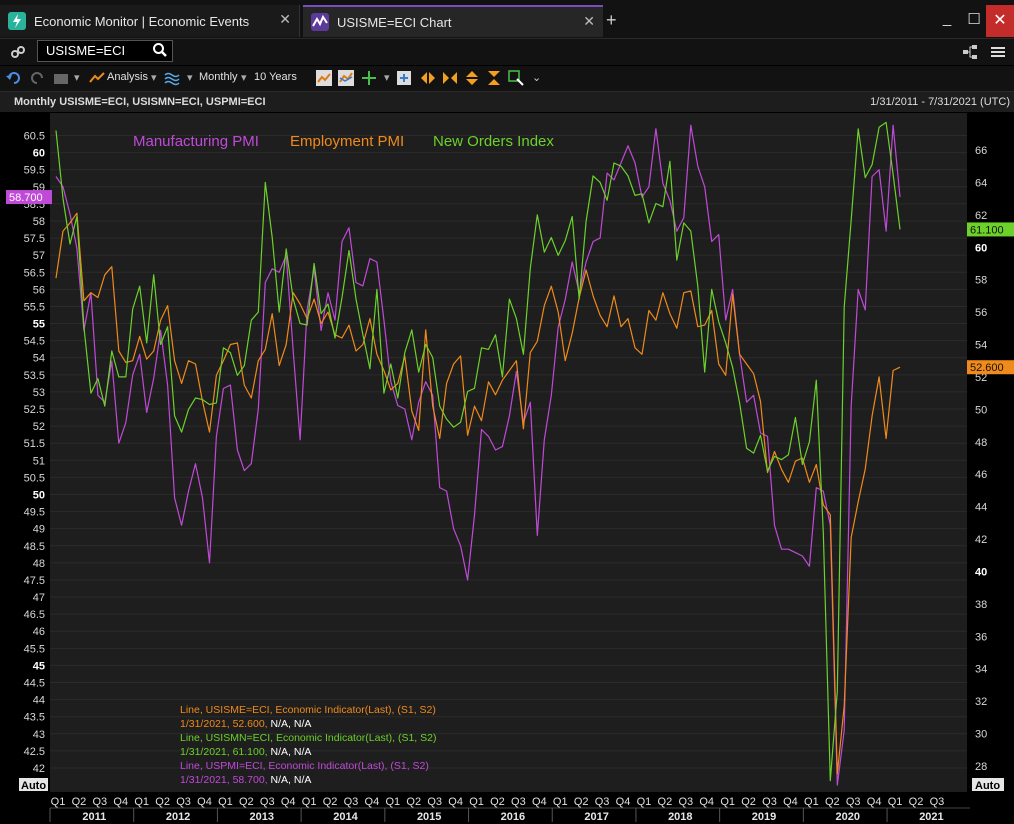 This screenshot has height=824, width=1014. I want to click on y-right-tick-label: 46, so click(981, 475).